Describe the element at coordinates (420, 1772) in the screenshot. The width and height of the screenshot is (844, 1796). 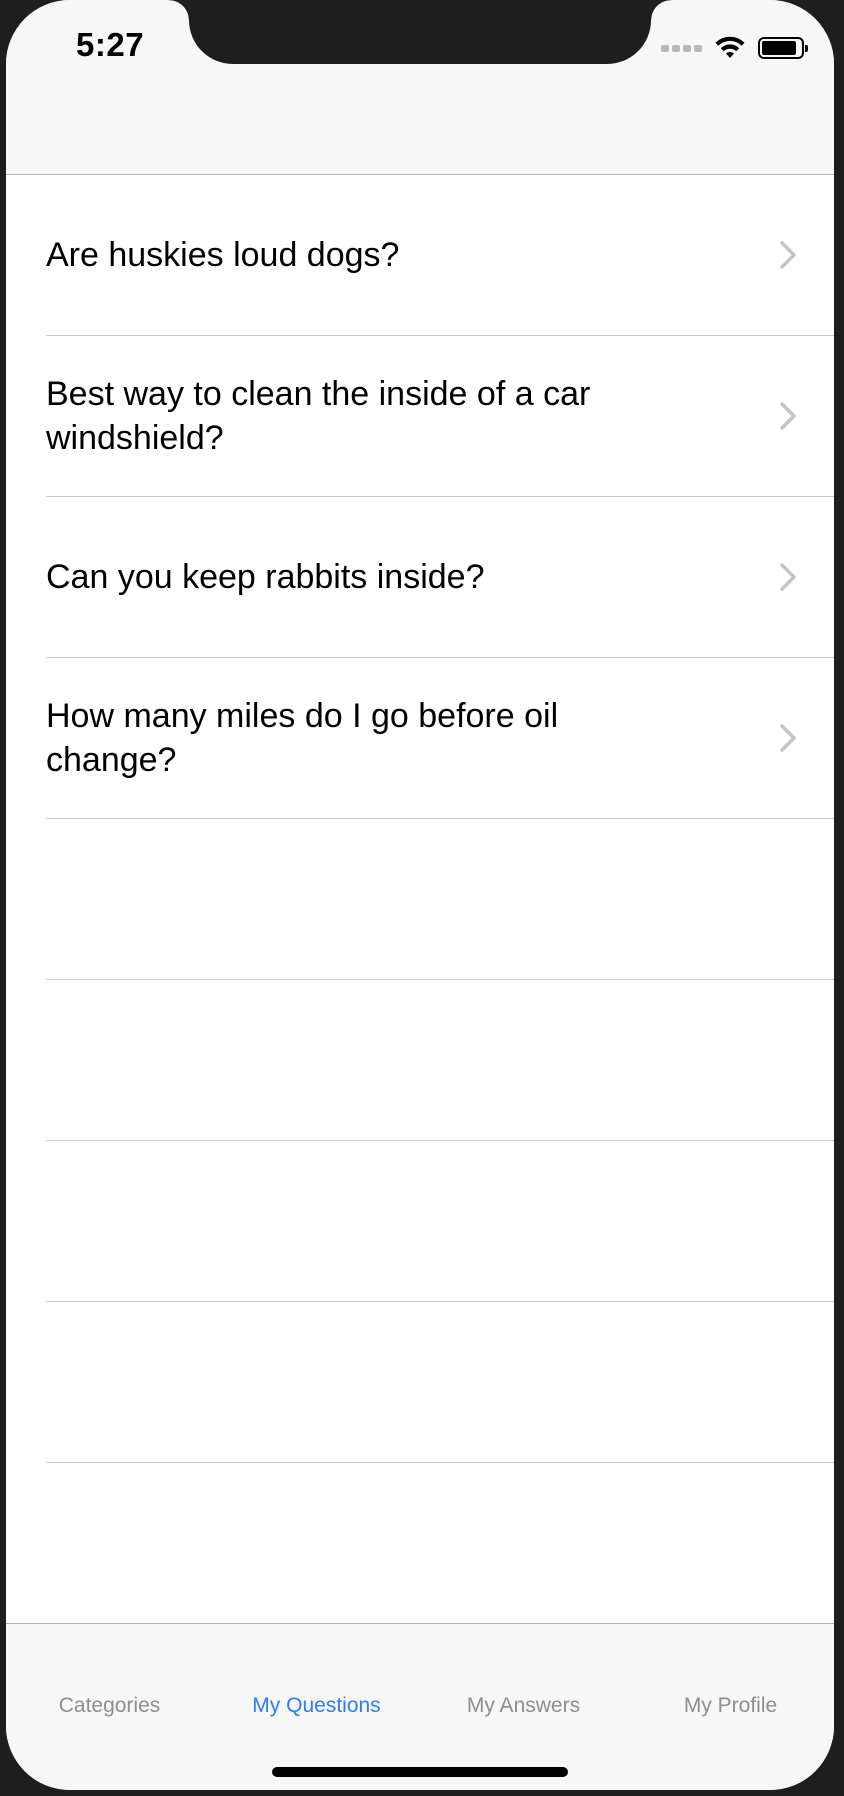
I see `home-indicator` at that location.